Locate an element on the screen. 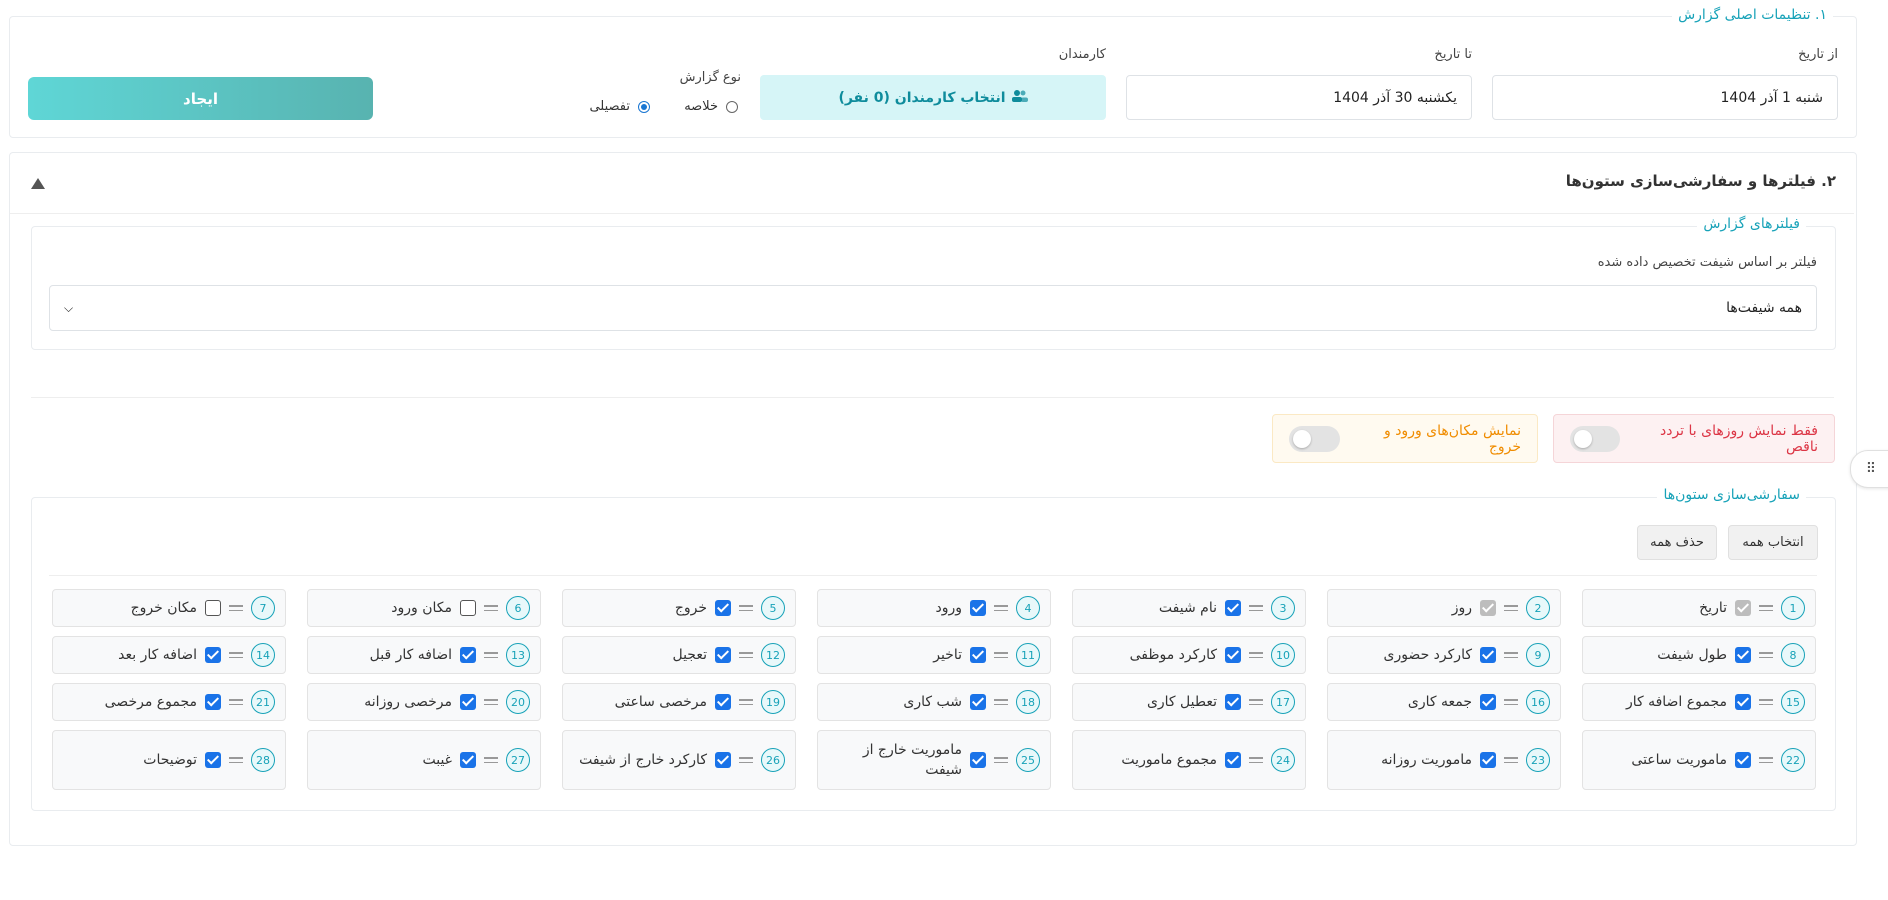 The width and height of the screenshot is (1888, 900). column-card: 27 غیبت is located at coordinates (424, 760).